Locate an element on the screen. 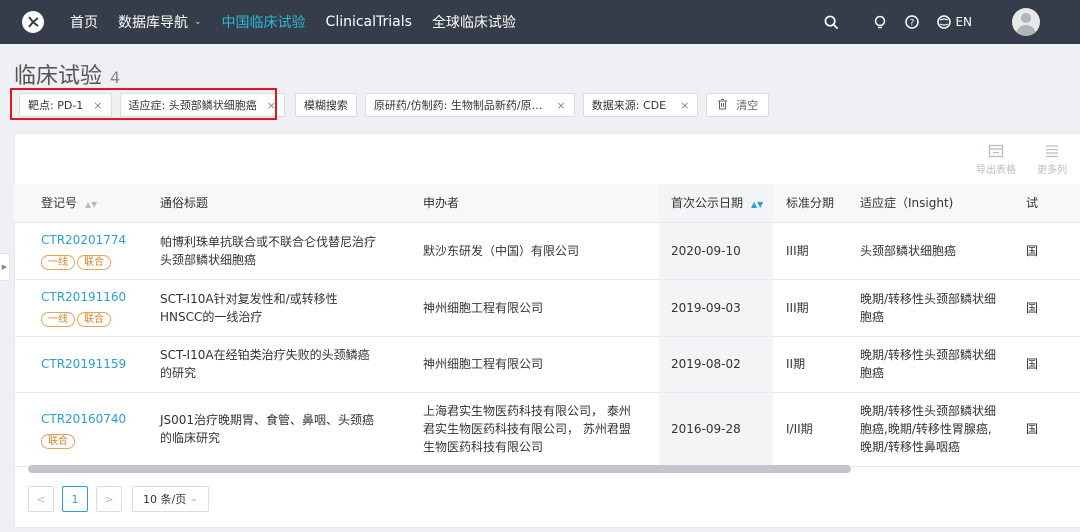 The image size is (1080, 532). nav-global-clinical-trials: 全球临床试验 is located at coordinates (474, 22).